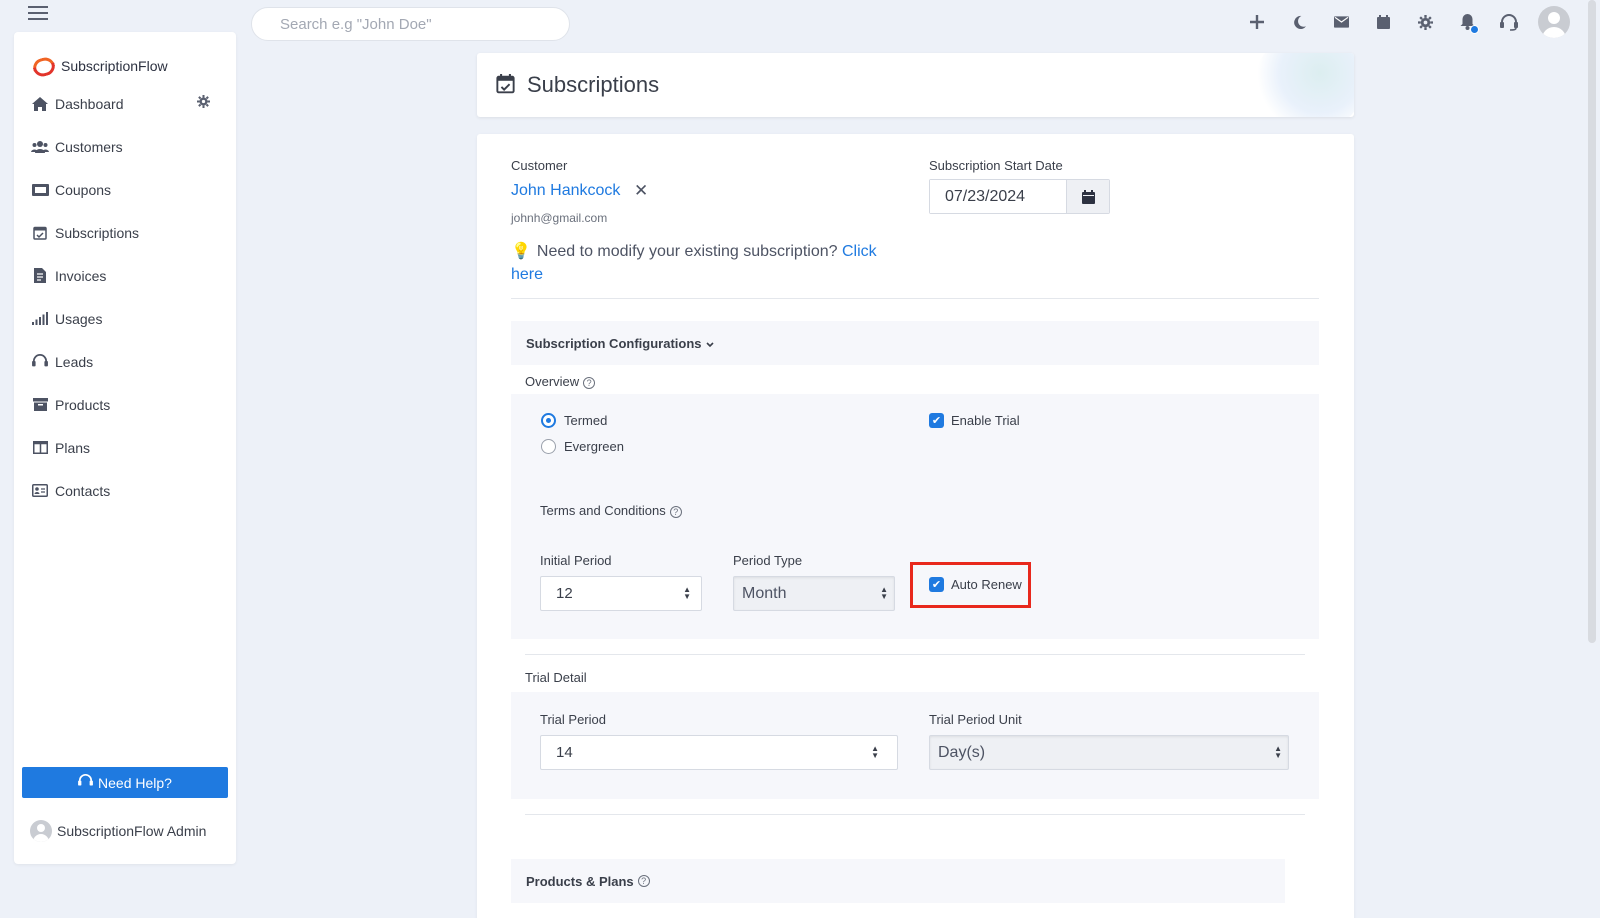 This screenshot has width=1600, height=918. I want to click on enable-trial-checkbox: ✔ Enable Trial, so click(974, 420).